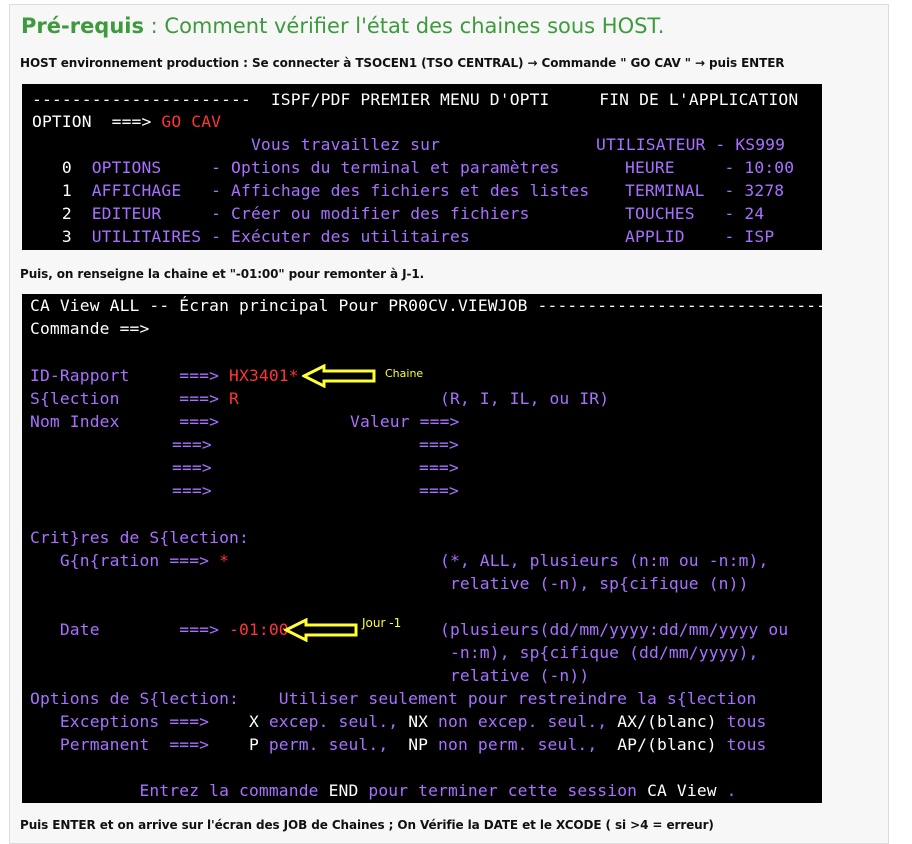 The width and height of the screenshot is (912, 844). I want to click on ispf-option-input: GO CAV, so click(191, 121).